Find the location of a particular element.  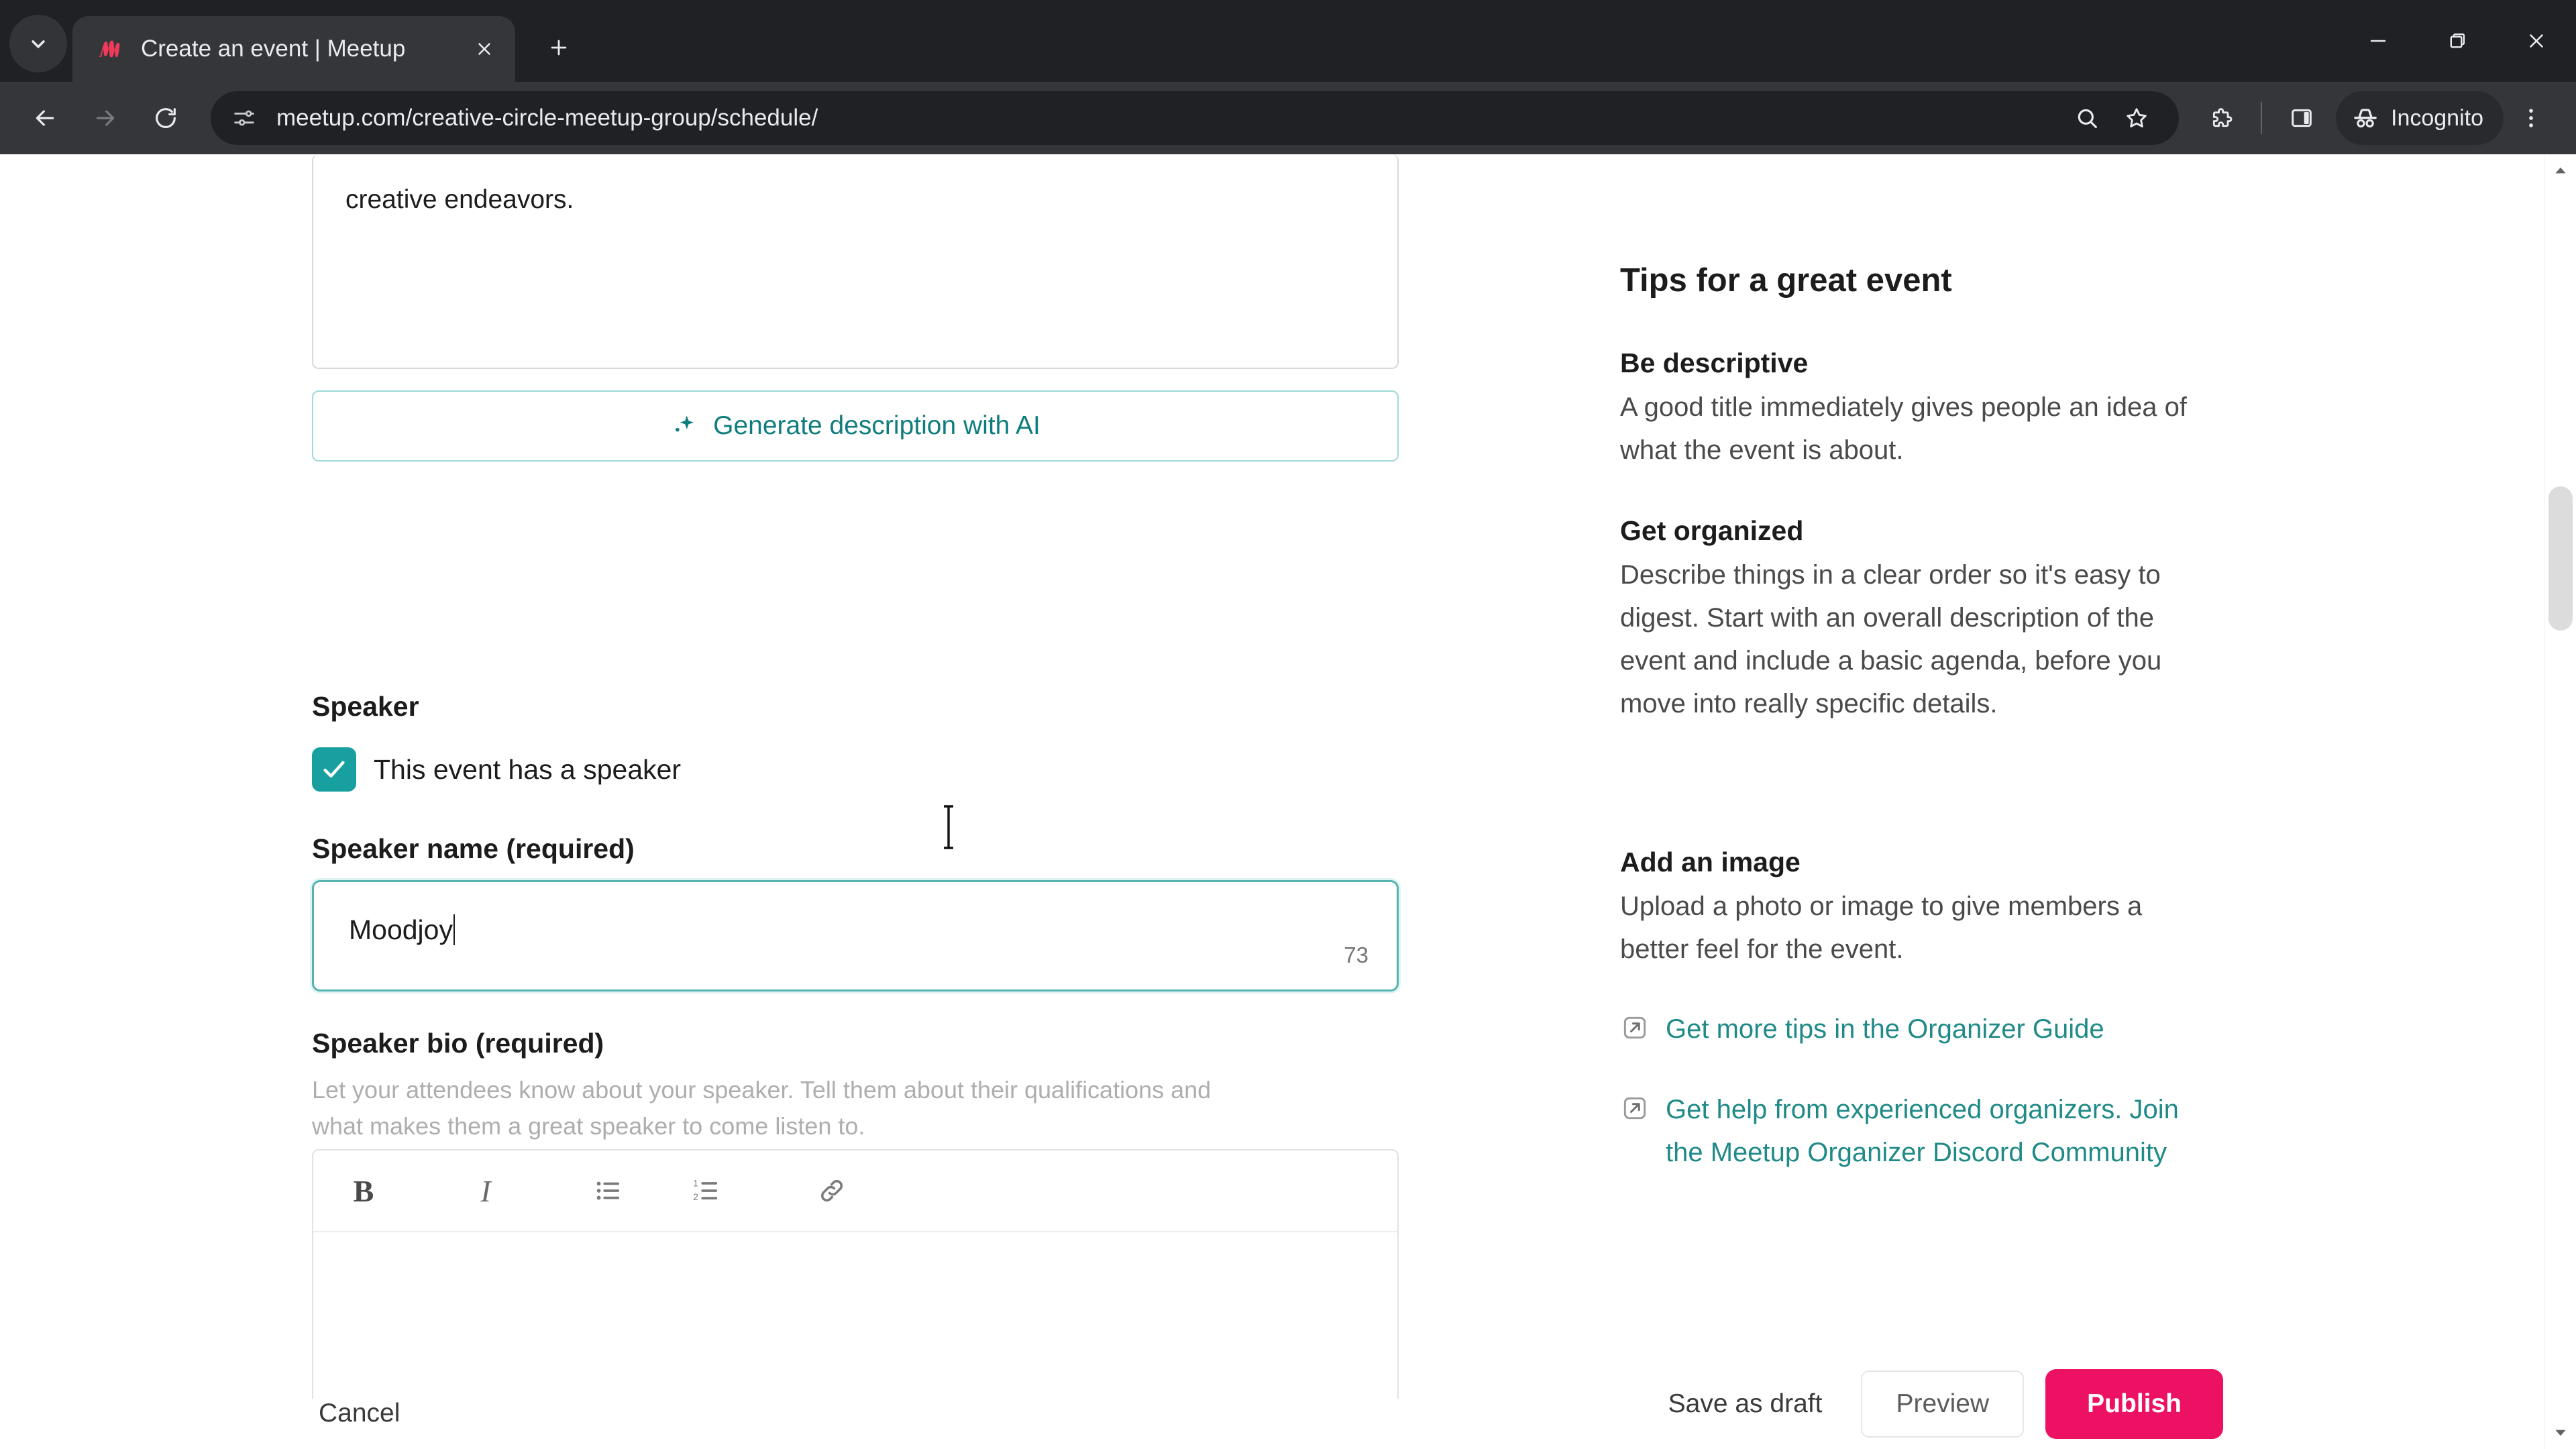

chevron-up-icon is located at coordinates (2560, 170).